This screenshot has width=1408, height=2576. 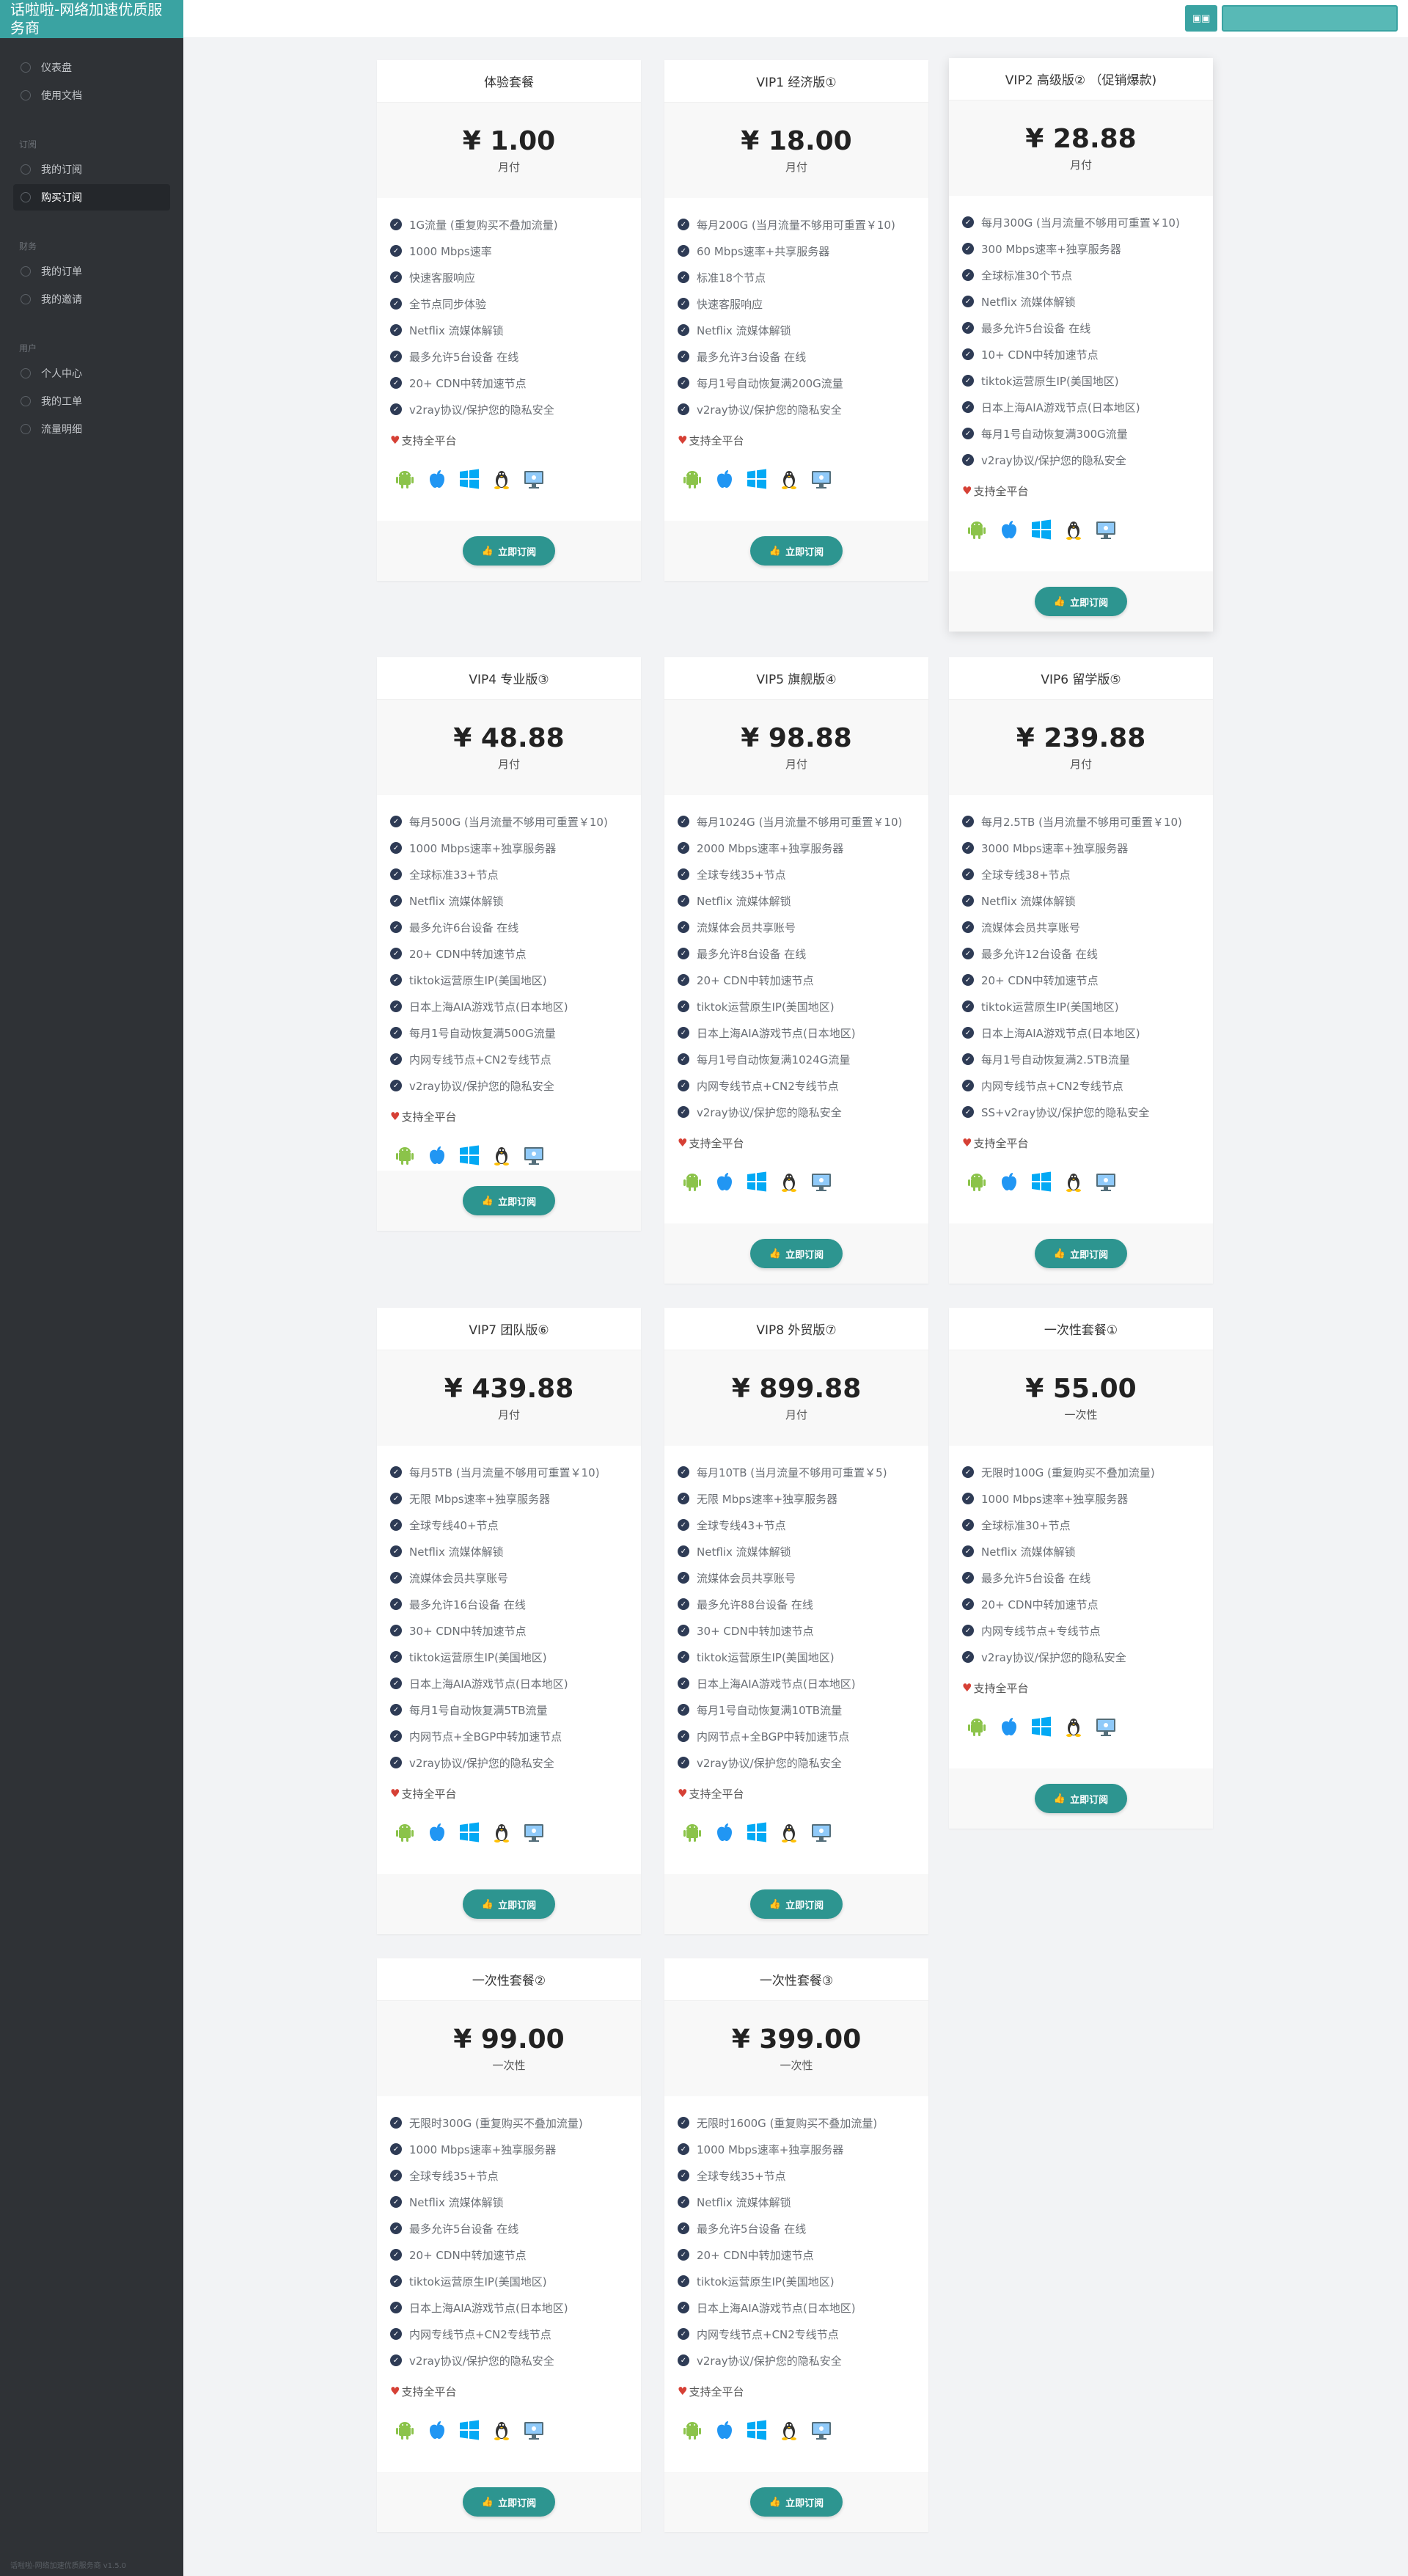 What do you see at coordinates (1087, 1578) in the screenshot?
I see `feature-item: ✓ 最多允许5台设备 在线` at bounding box center [1087, 1578].